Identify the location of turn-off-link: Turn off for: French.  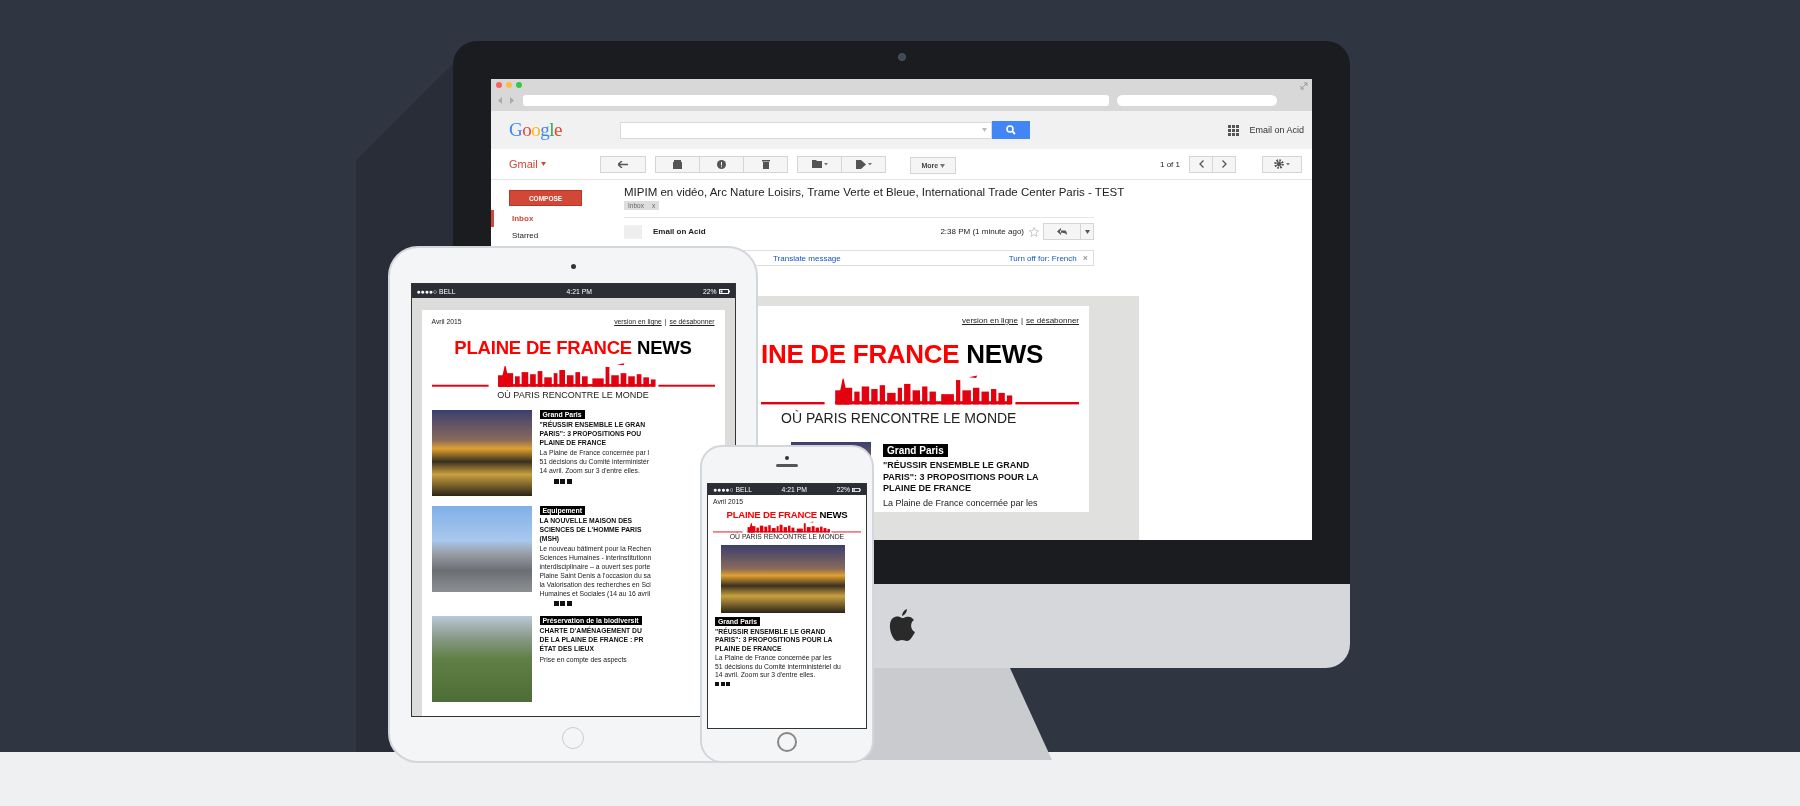
(1042, 258).